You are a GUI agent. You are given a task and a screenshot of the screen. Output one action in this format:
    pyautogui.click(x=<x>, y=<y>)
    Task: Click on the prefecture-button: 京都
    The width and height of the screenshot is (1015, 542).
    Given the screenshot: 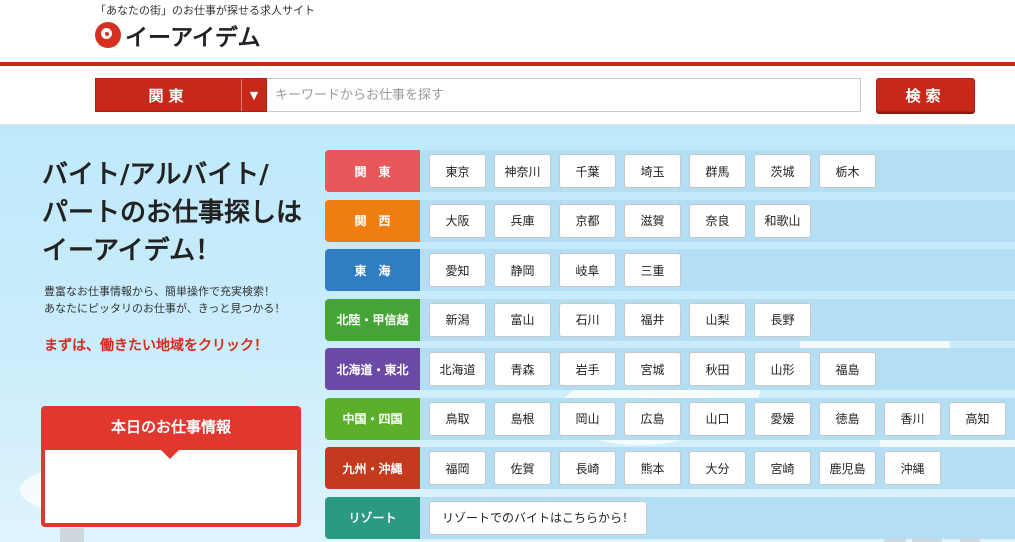 What is the action you would take?
    pyautogui.click(x=587, y=220)
    